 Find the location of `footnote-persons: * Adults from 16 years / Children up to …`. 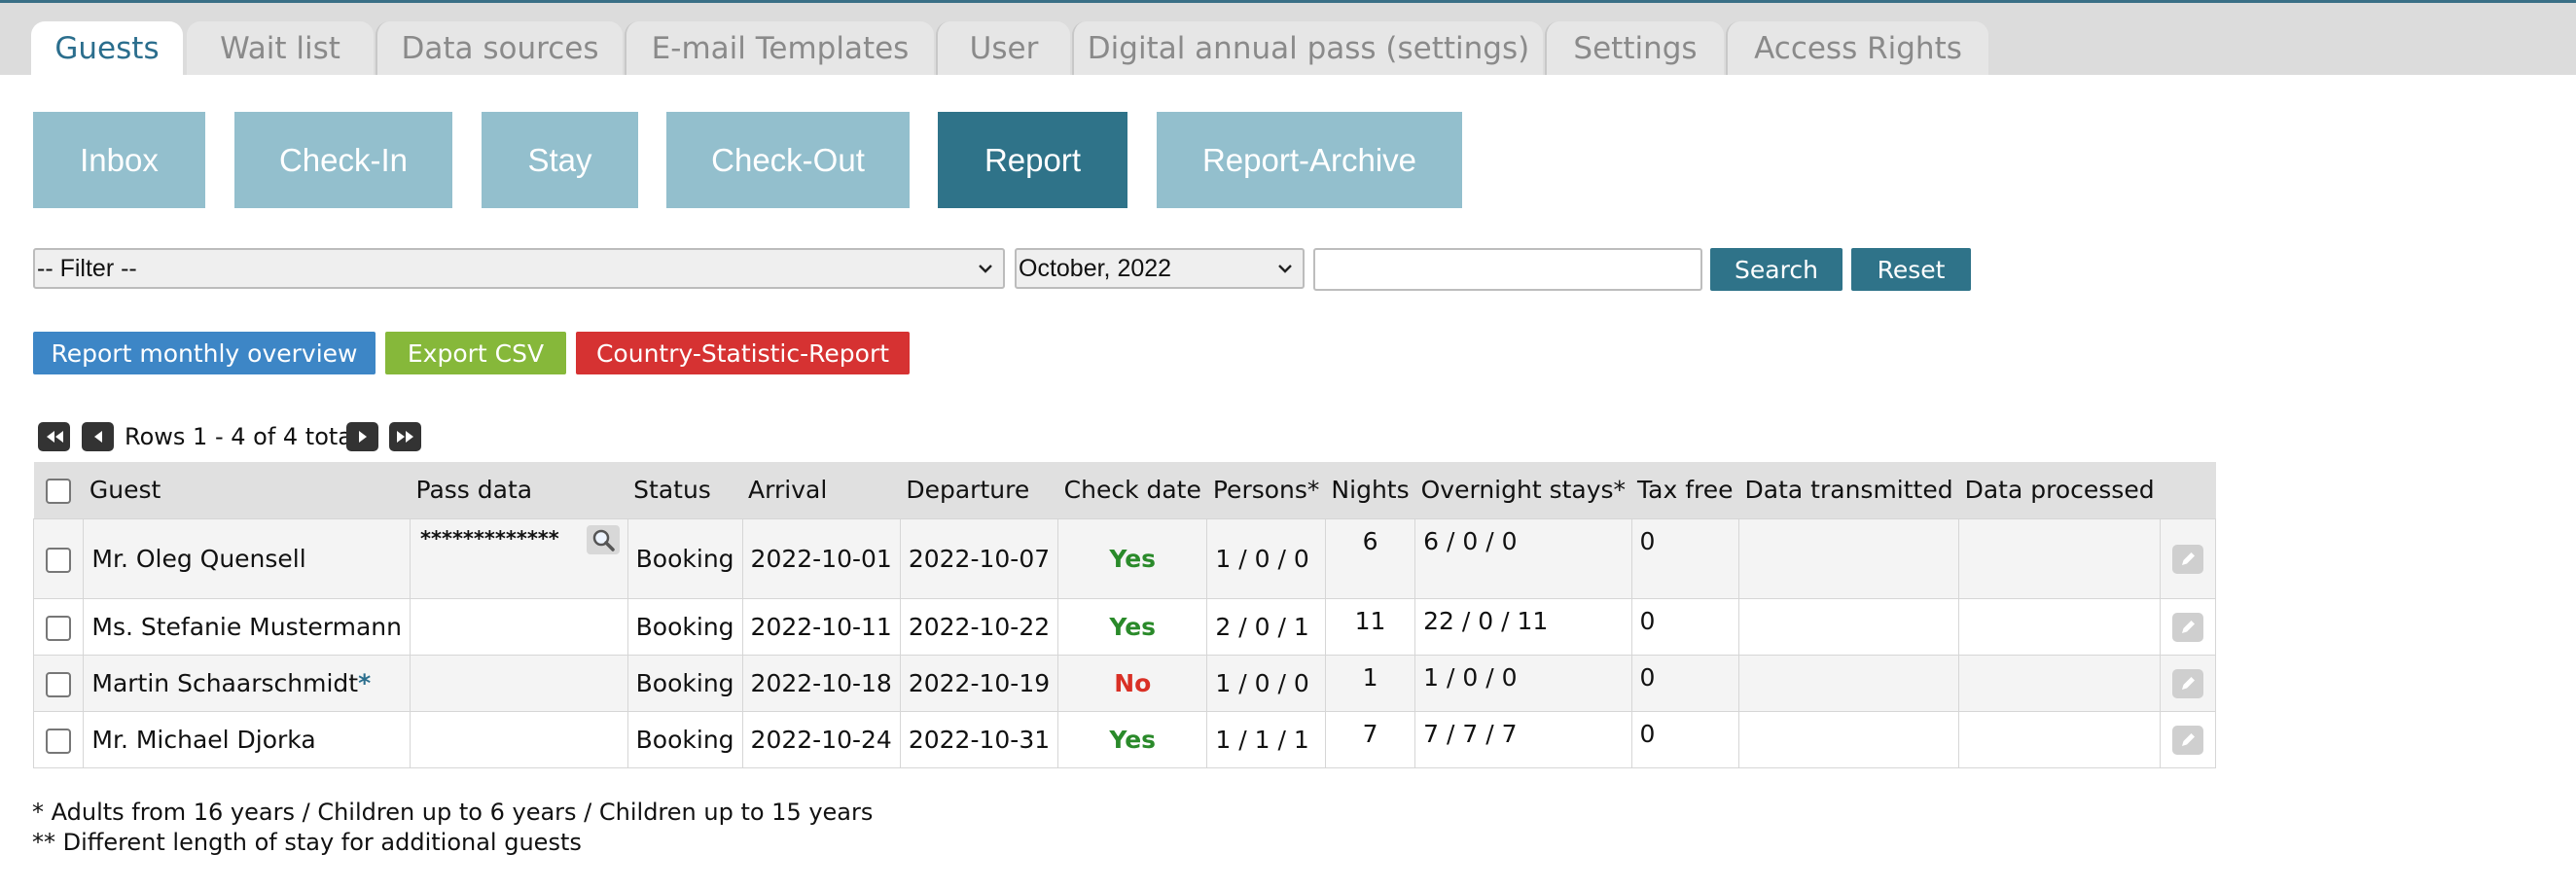

footnote-persons: * Adults from 16 years / Children up to … is located at coordinates (453, 812).